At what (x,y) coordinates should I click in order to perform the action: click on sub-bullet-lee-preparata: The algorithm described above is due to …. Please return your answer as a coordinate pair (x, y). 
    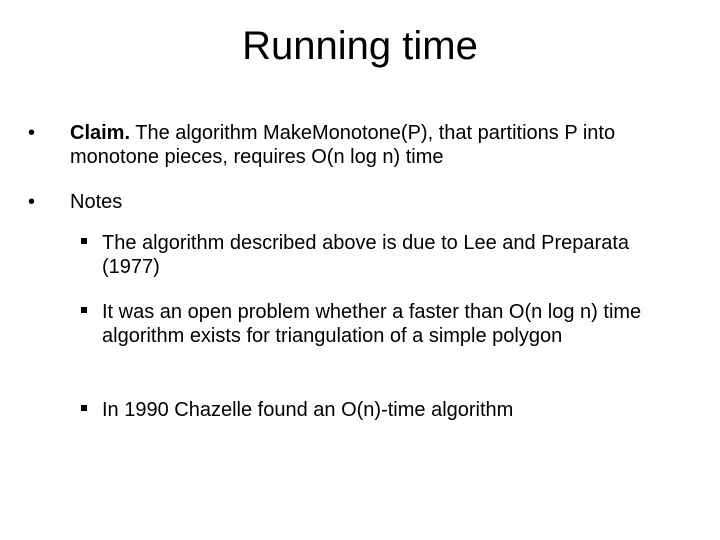
    Looking at the image, I should click on (366, 255).